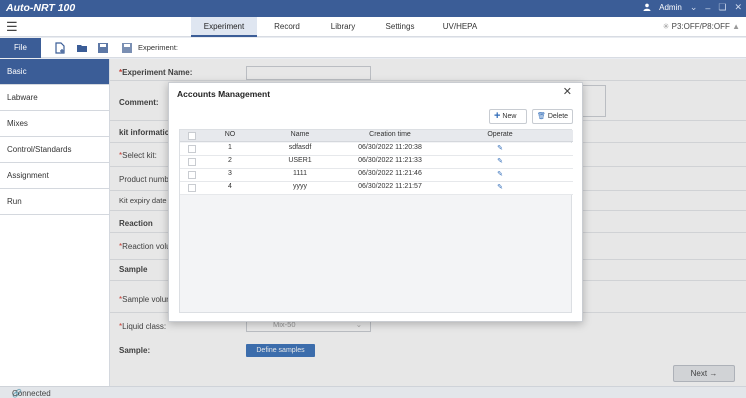  What do you see at coordinates (390, 134) in the screenshot?
I see `col-creation-time: Creation time` at bounding box center [390, 134].